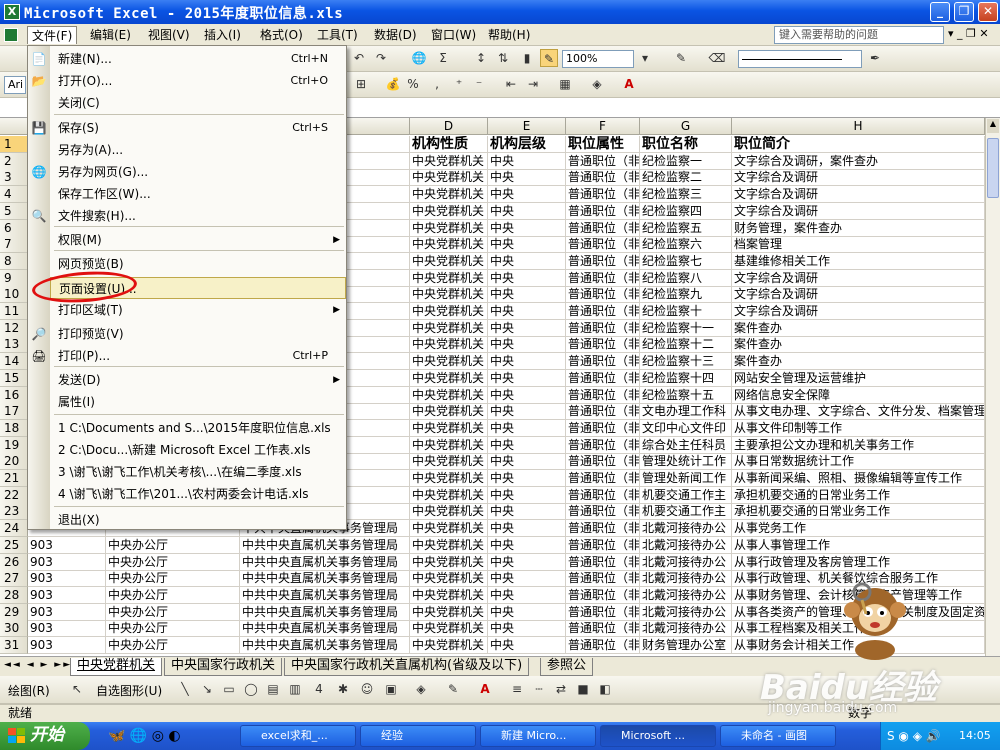 This screenshot has width=1000, height=750. Describe the element at coordinates (686, 245) in the screenshot. I see `grid-cell: 纪检监察六` at that location.